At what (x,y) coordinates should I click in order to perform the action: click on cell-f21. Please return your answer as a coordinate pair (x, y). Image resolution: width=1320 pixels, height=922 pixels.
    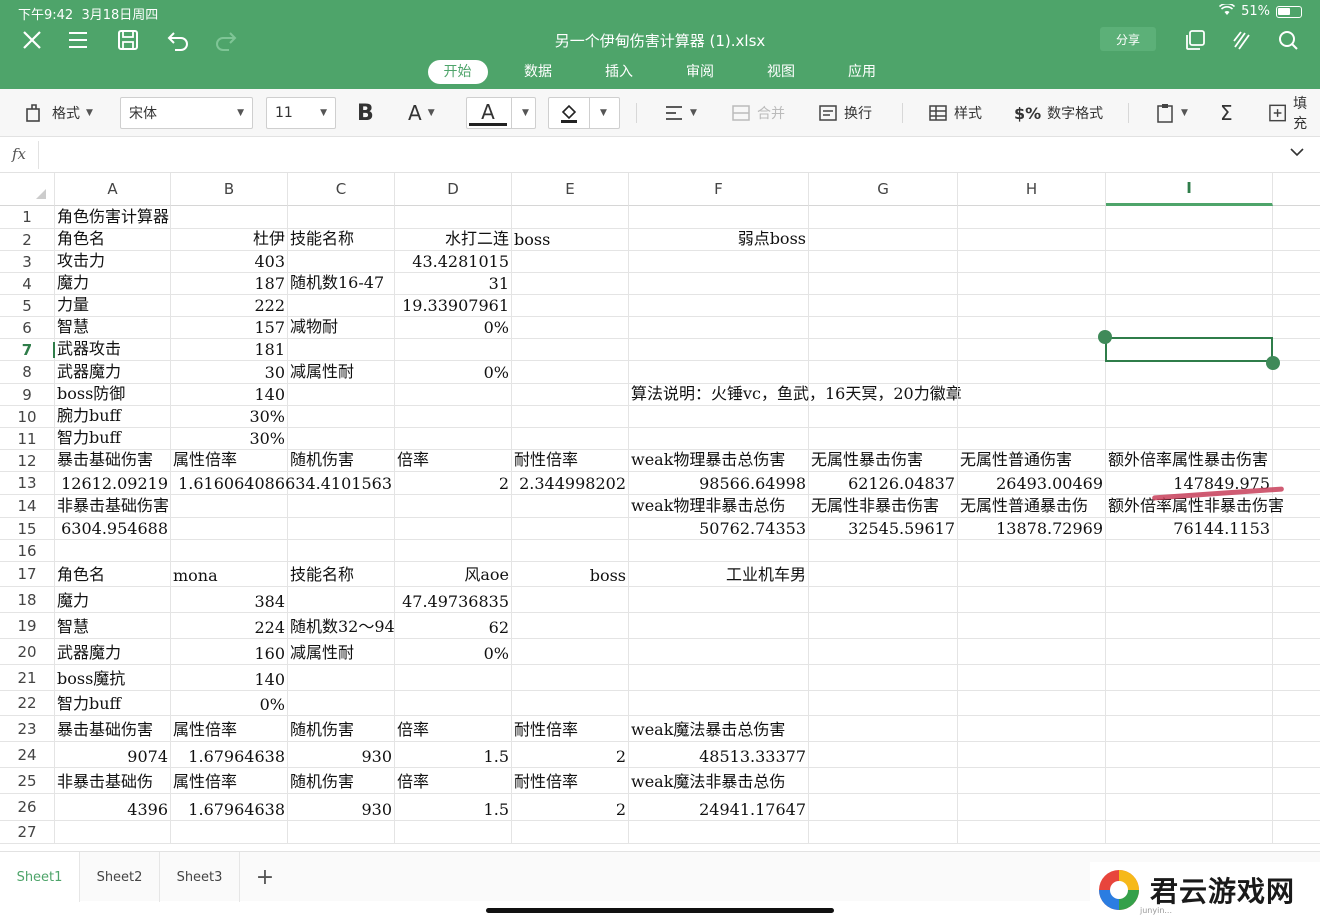
    Looking at the image, I should click on (719, 678).